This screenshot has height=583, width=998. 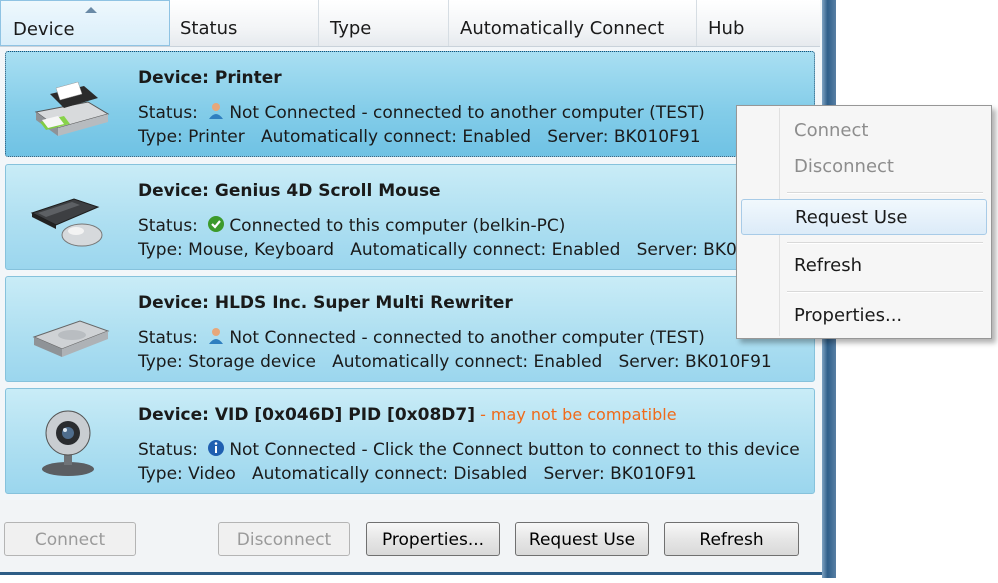 What do you see at coordinates (72, 108) in the screenshot?
I see `printer-icon` at bounding box center [72, 108].